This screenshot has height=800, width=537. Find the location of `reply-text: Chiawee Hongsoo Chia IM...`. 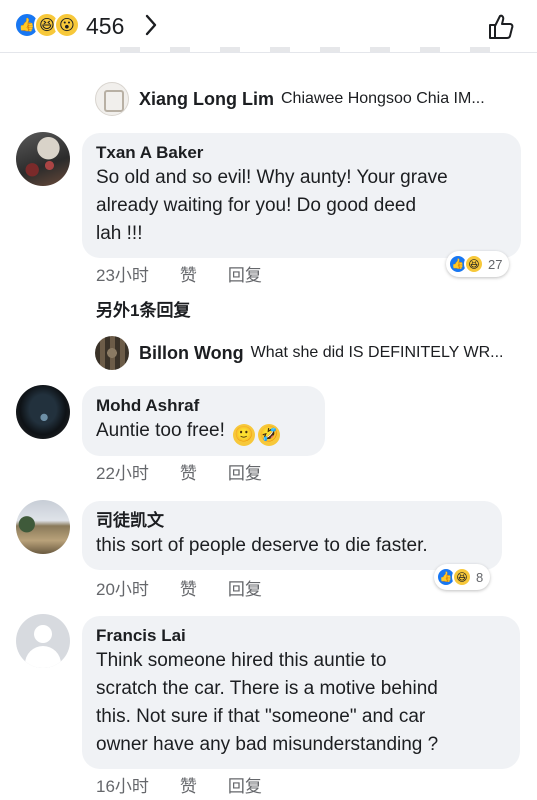

reply-text: Chiawee Hongsoo Chia IM... is located at coordinates (383, 98).